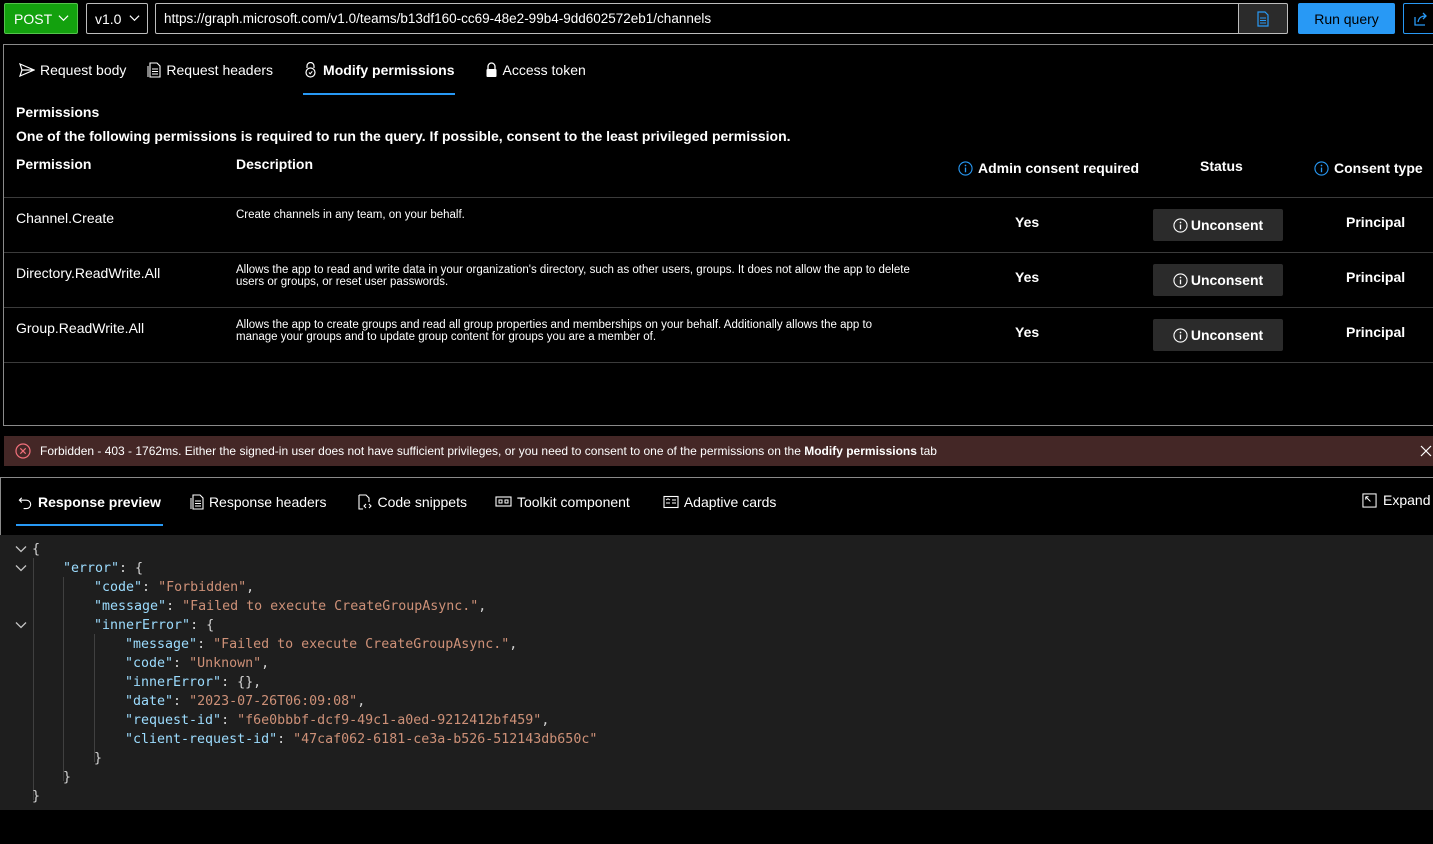 This screenshot has height=844, width=1433. What do you see at coordinates (88, 273) in the screenshot?
I see `permission-name: Directory.ReadWrite.All` at bounding box center [88, 273].